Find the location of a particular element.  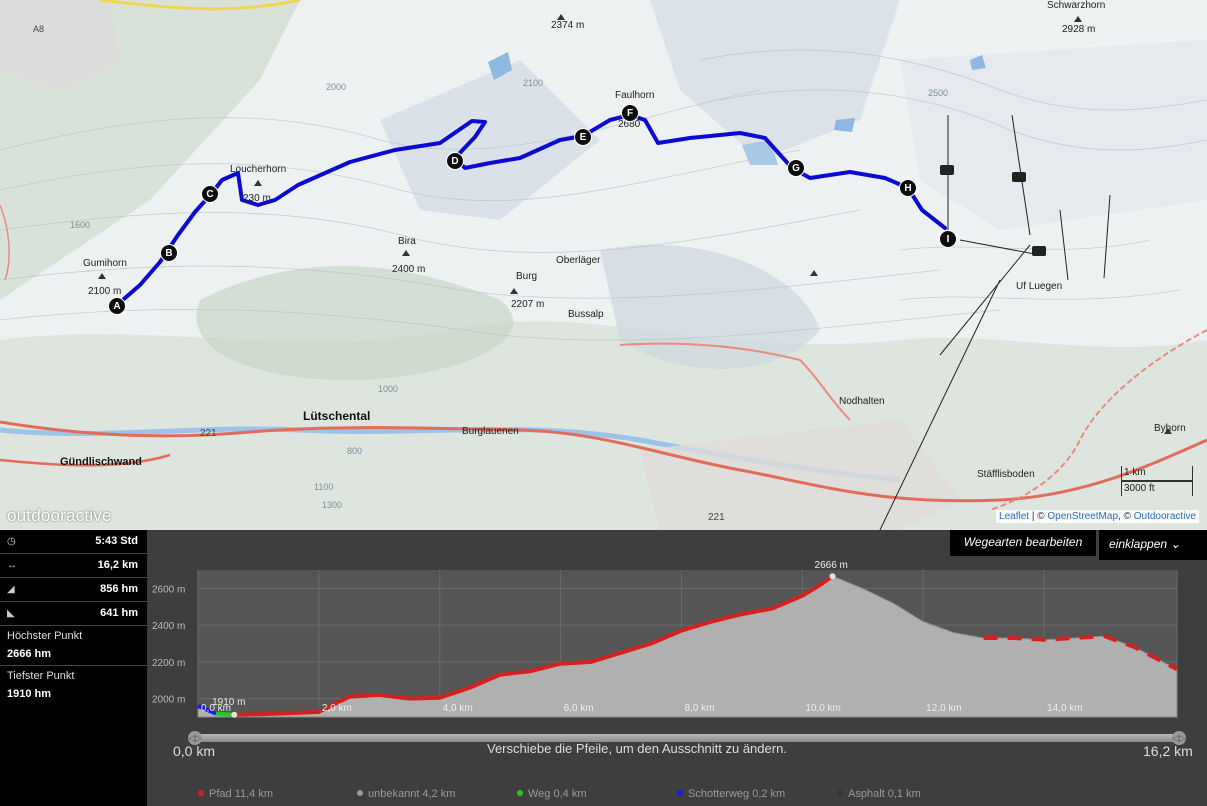

start-point is located at coordinates (234, 714).